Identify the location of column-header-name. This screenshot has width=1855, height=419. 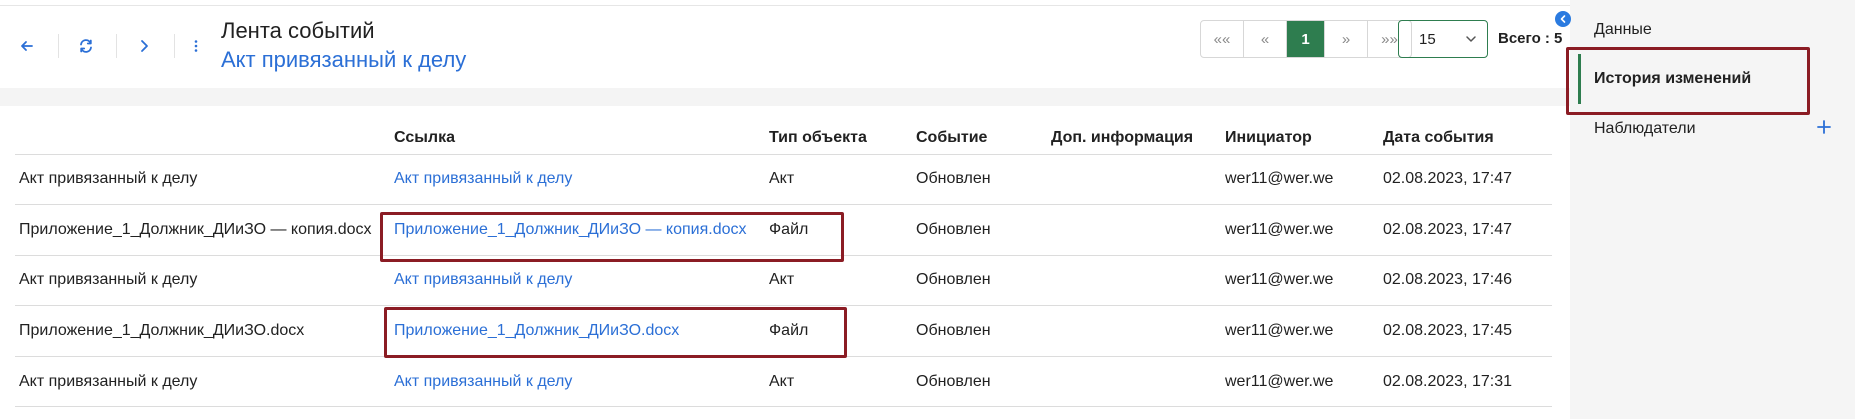
(202, 138).